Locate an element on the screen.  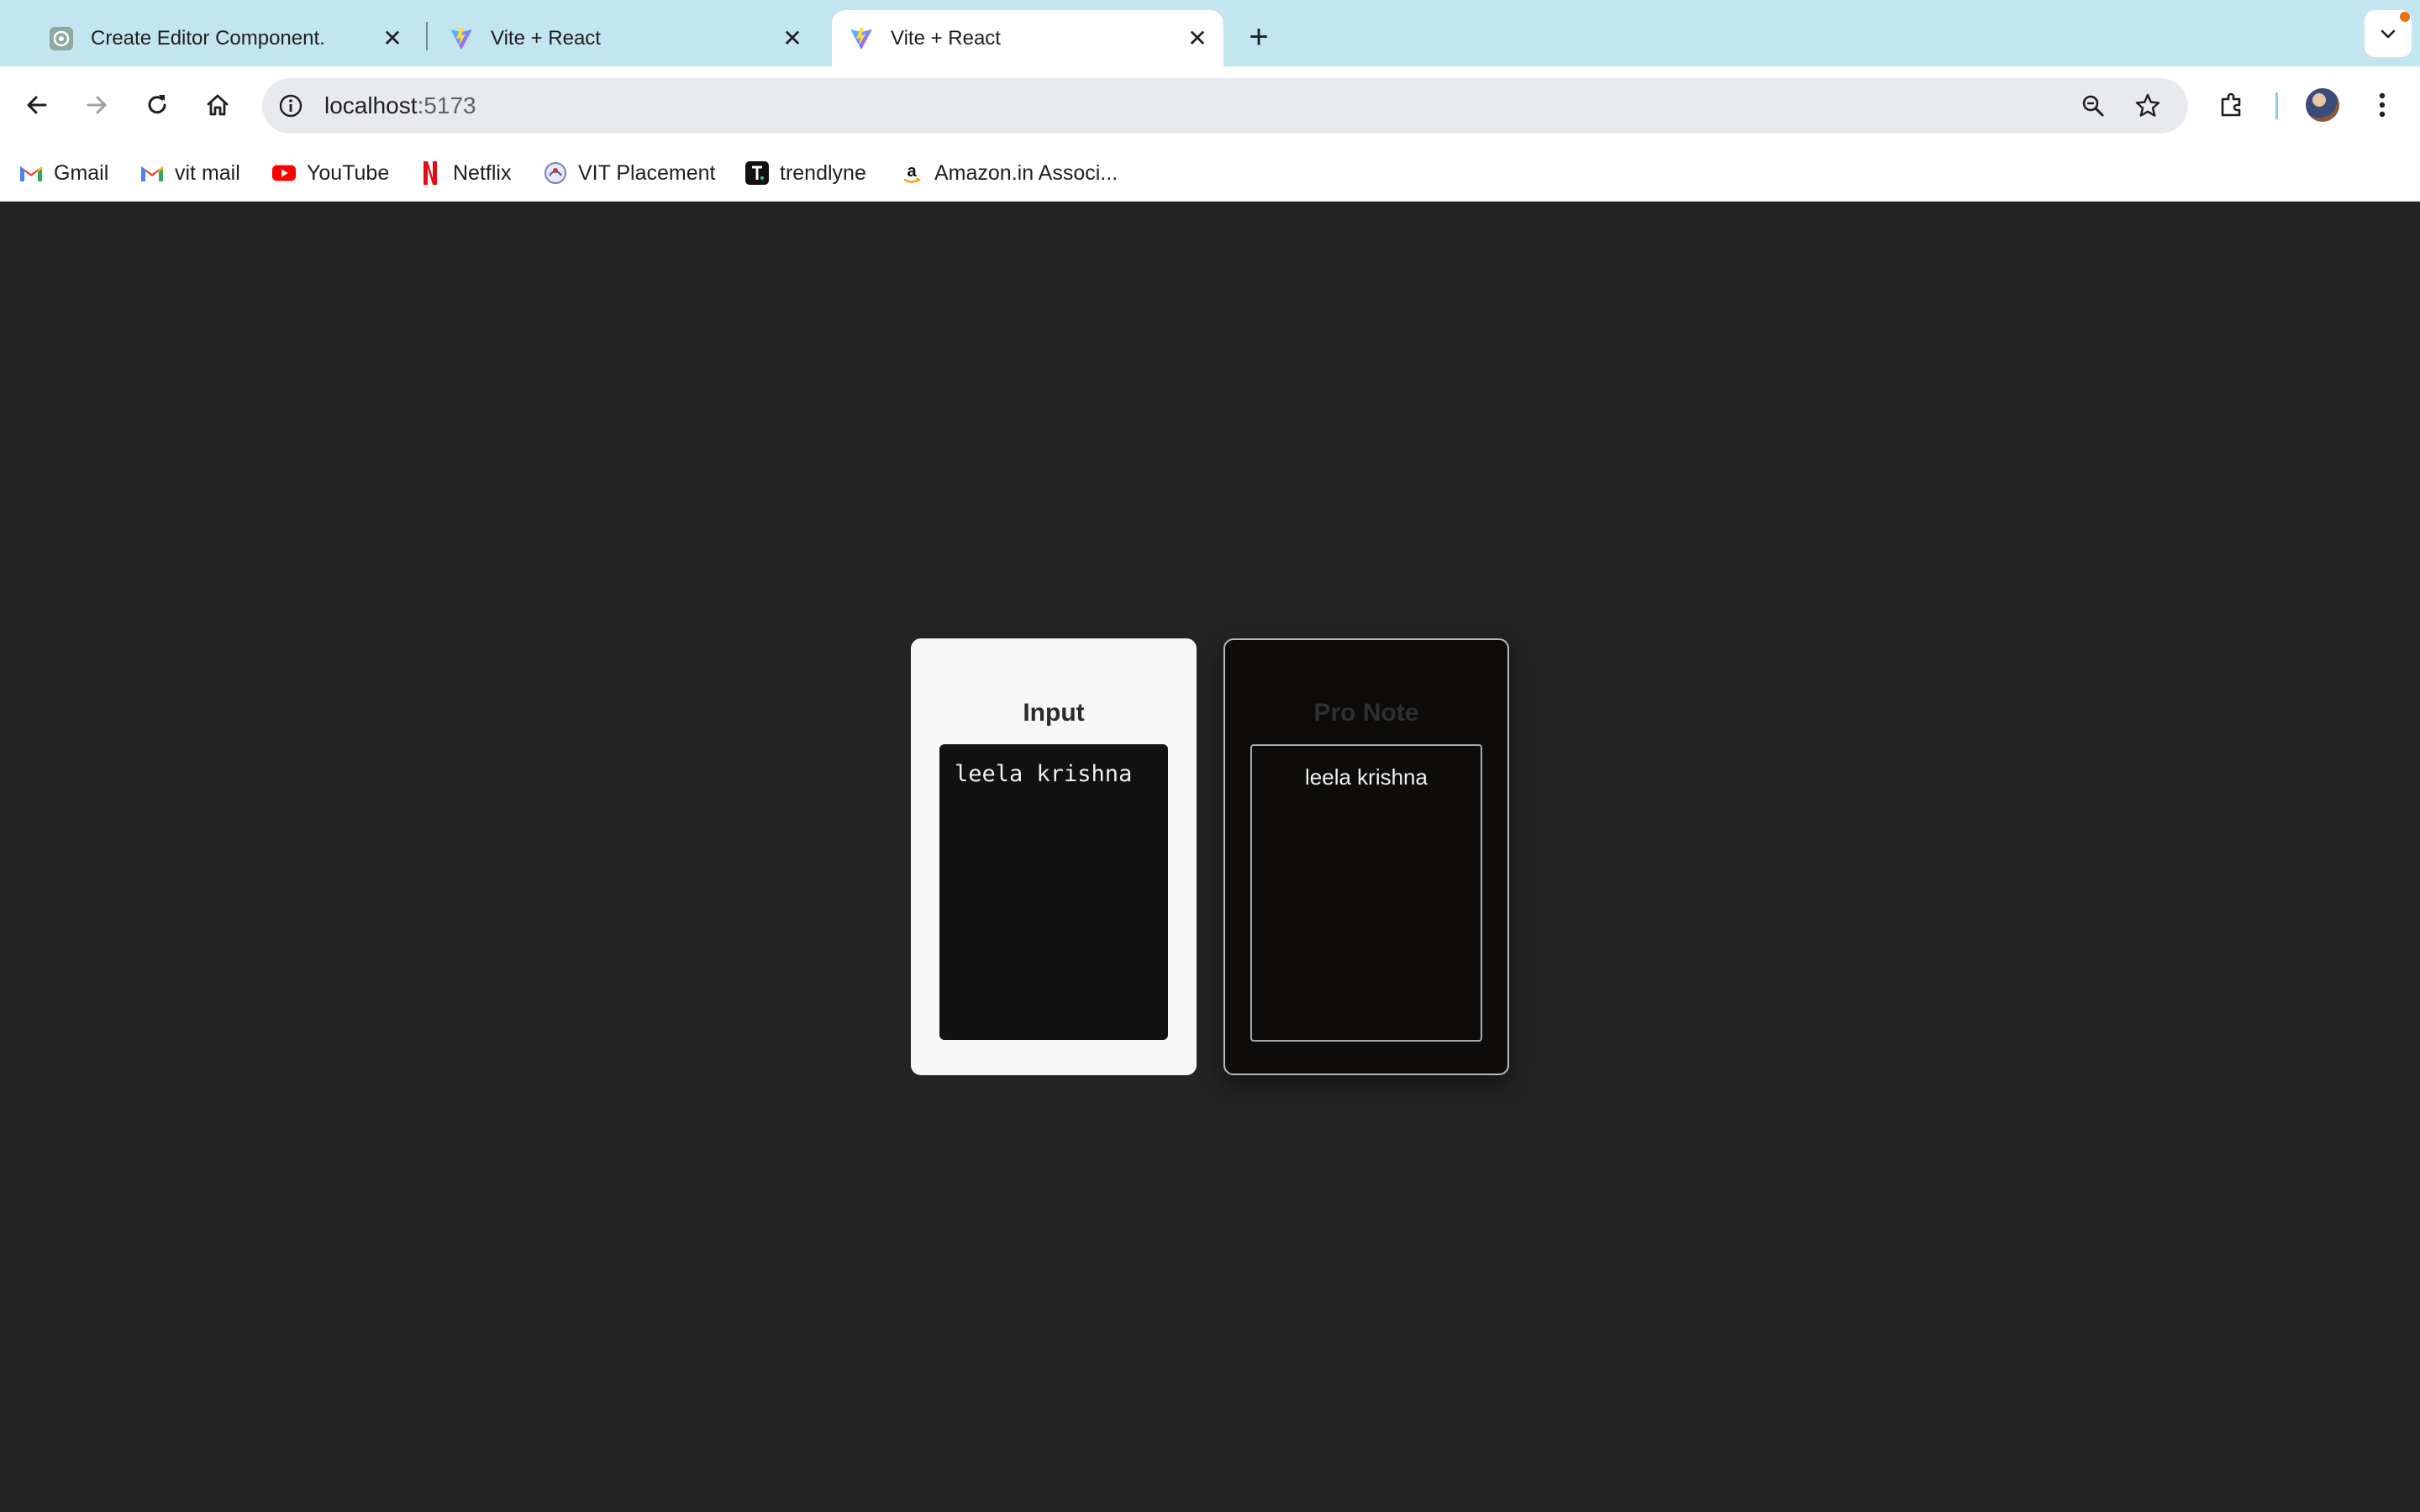
pro-note-content: leela krishna is located at coordinates (1366, 893).